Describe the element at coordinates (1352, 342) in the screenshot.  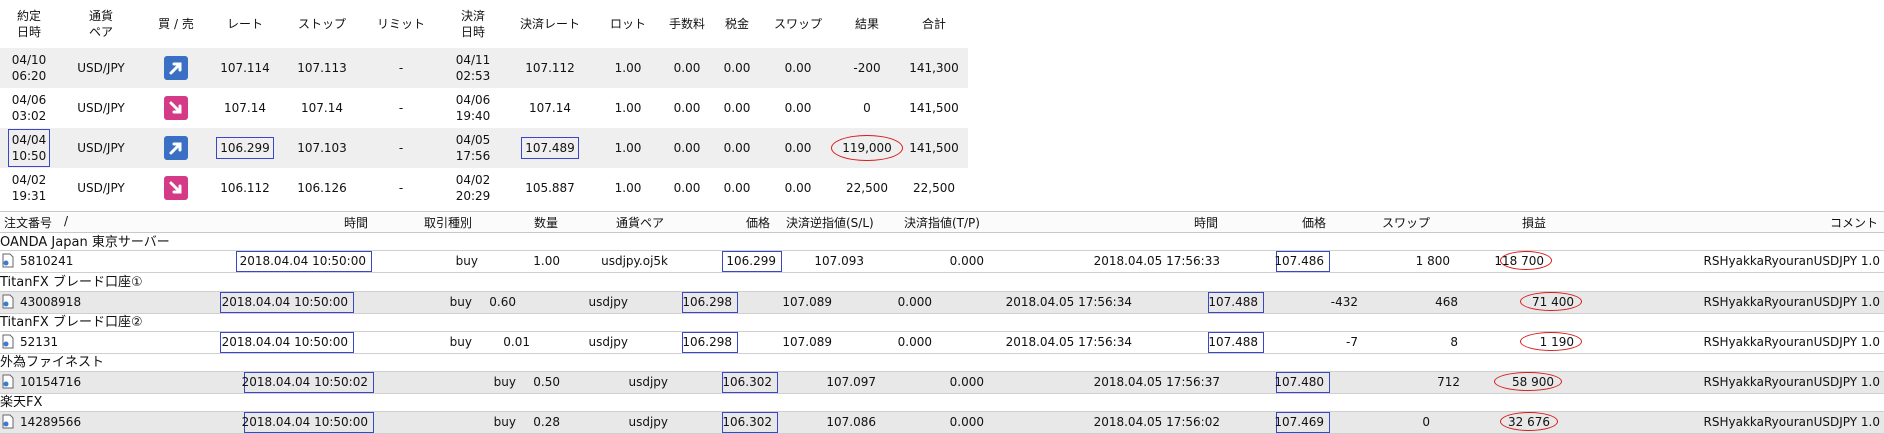
I see `commission: -7` at that location.